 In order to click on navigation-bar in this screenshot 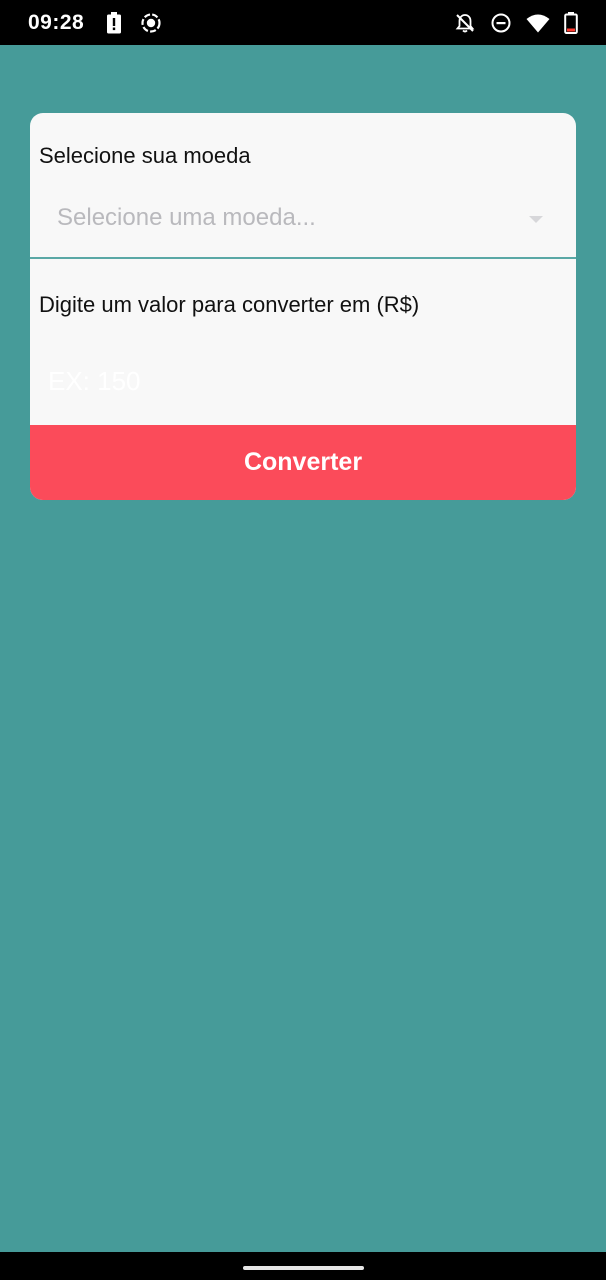, I will do `click(303, 1266)`.